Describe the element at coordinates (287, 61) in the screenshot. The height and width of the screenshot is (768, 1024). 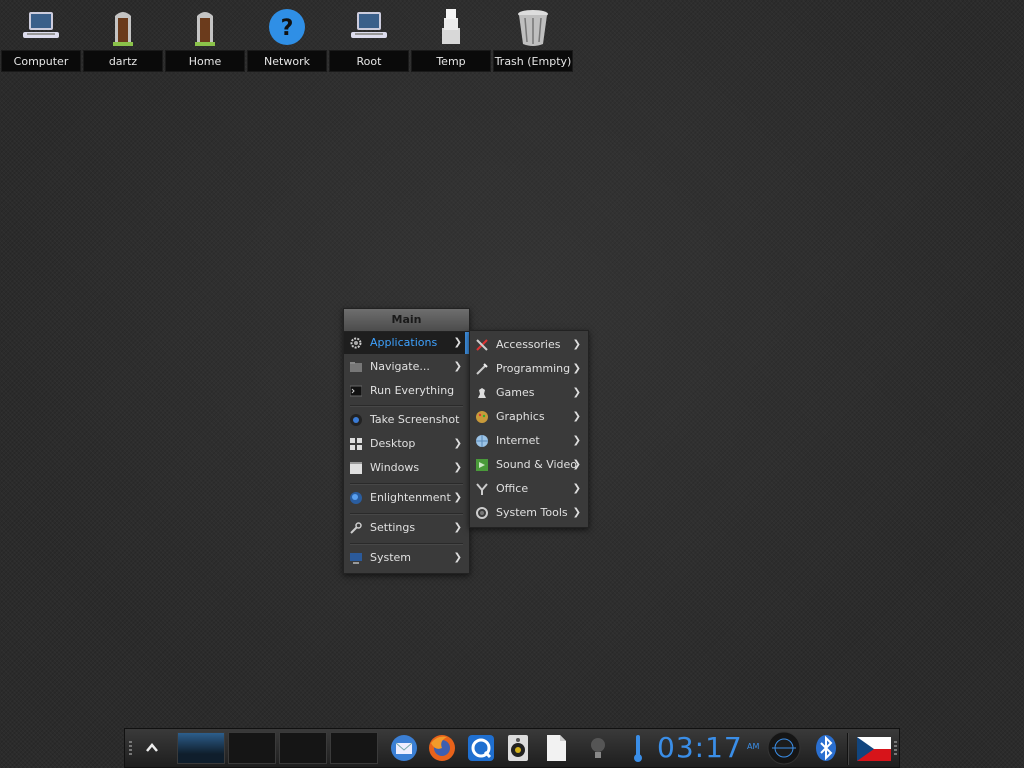
I see `desktop-icon-label: Network` at that location.